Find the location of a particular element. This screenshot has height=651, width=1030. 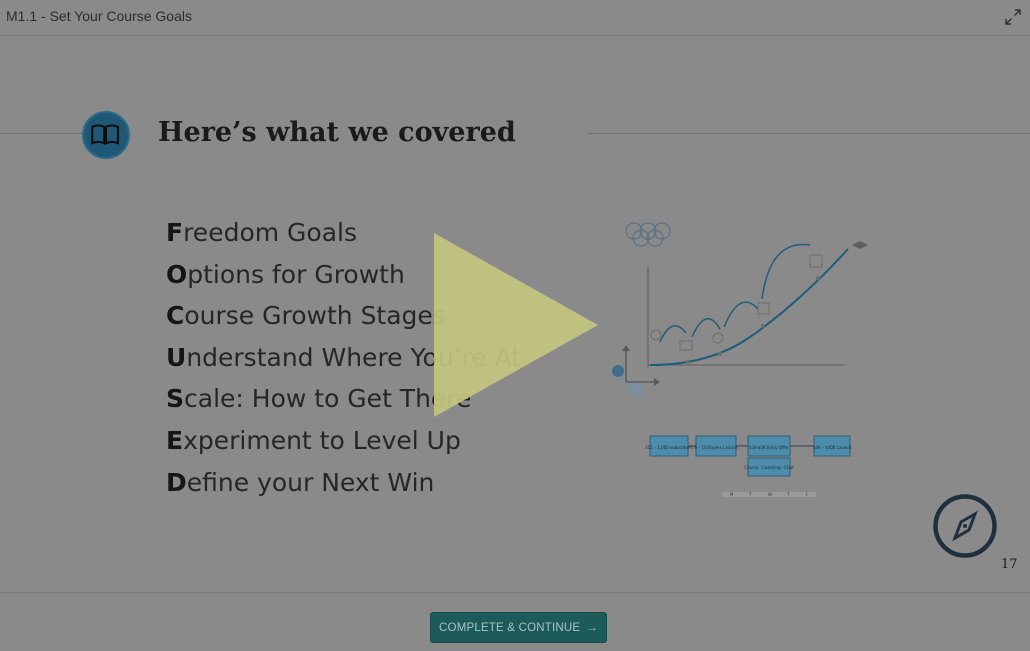

focus-initial: U is located at coordinates (176, 357).